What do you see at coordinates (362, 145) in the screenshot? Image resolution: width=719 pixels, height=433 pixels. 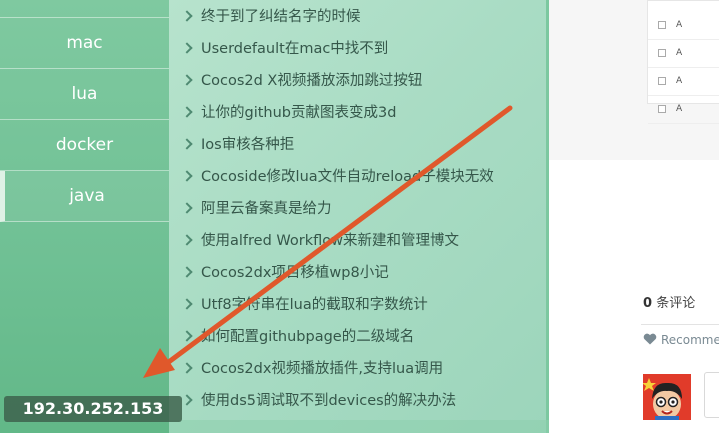 I see `list-item: Ios审核各种拒` at bounding box center [362, 145].